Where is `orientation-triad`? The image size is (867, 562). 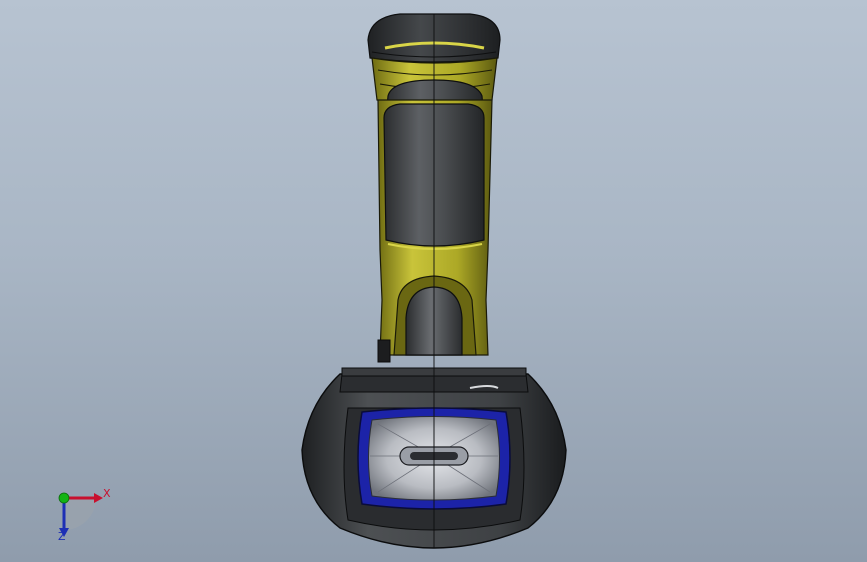 orientation-triad is located at coordinates (80, 514).